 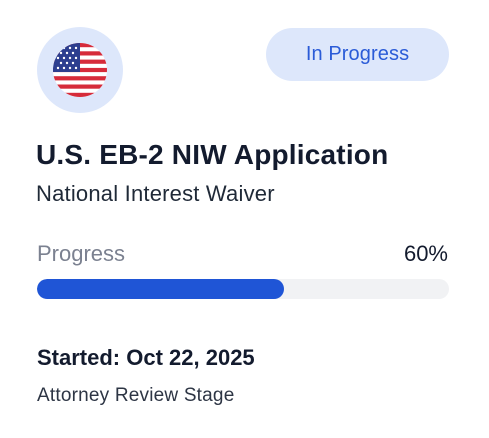 What do you see at coordinates (161, 289) in the screenshot?
I see `progress-bar-fill` at bounding box center [161, 289].